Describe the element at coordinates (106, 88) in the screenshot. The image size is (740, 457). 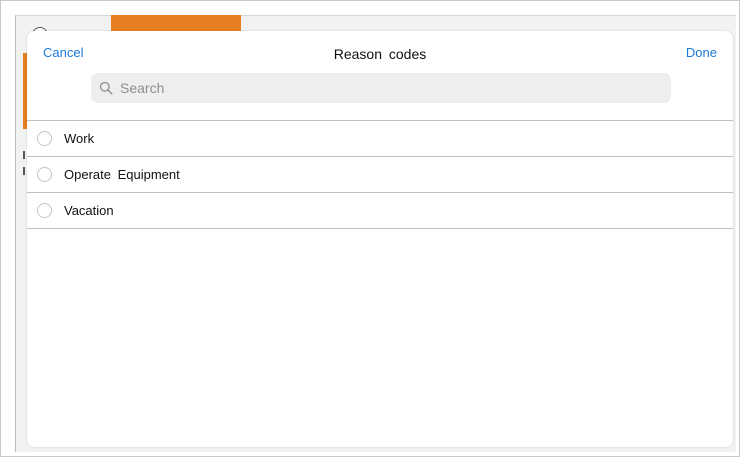
I see `search-icon` at that location.